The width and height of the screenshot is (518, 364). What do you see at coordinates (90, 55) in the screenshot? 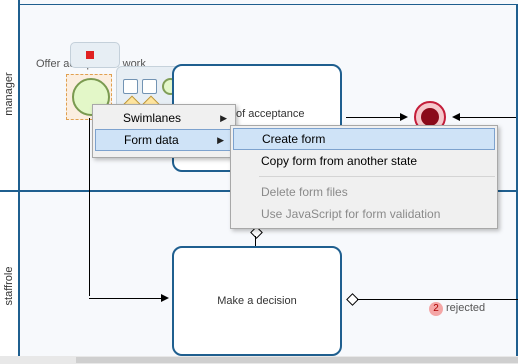
I see `delete-icon` at bounding box center [90, 55].